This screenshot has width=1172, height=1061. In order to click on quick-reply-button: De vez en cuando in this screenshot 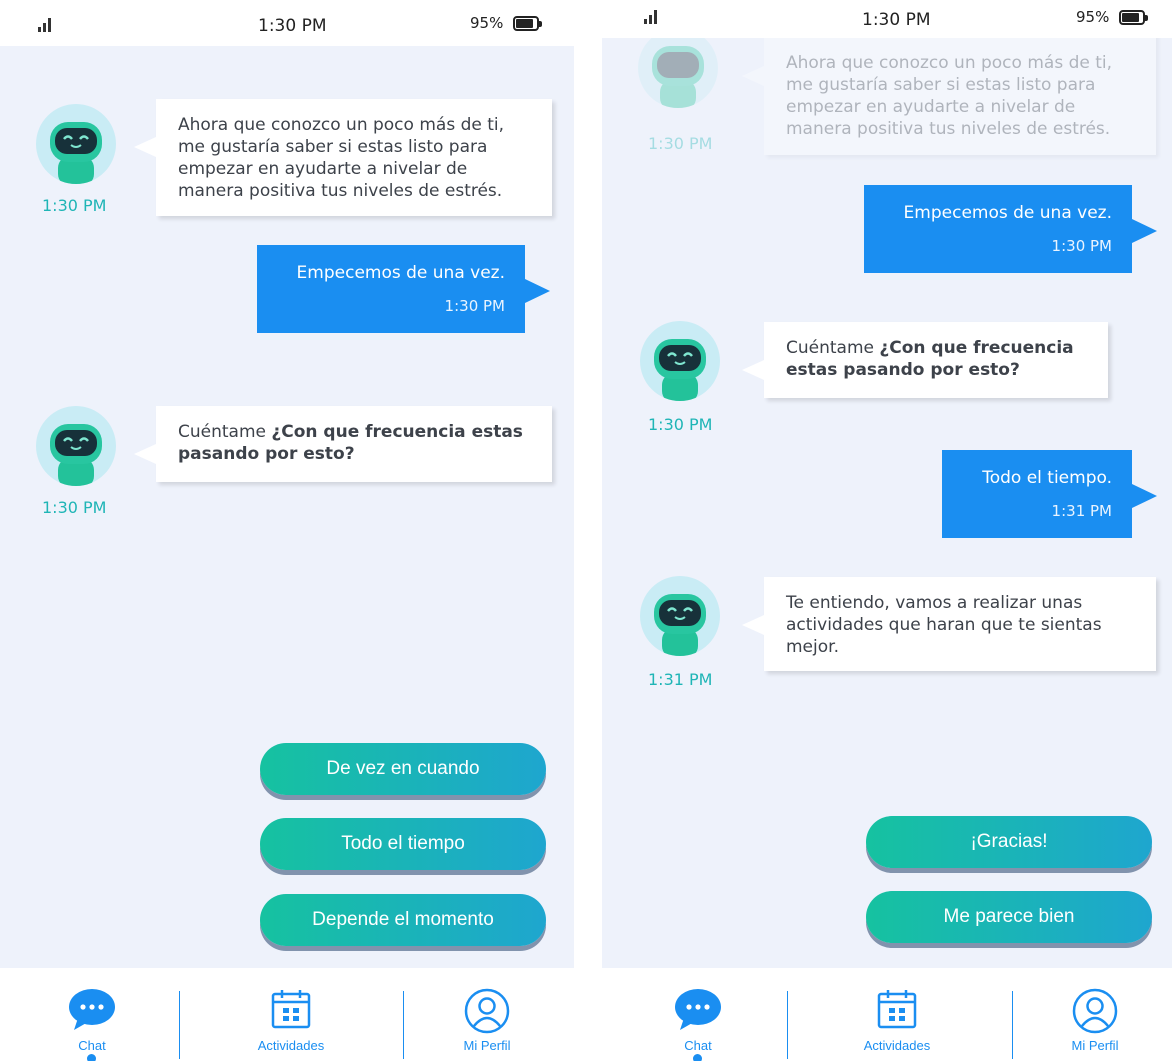, I will do `click(403, 769)`.